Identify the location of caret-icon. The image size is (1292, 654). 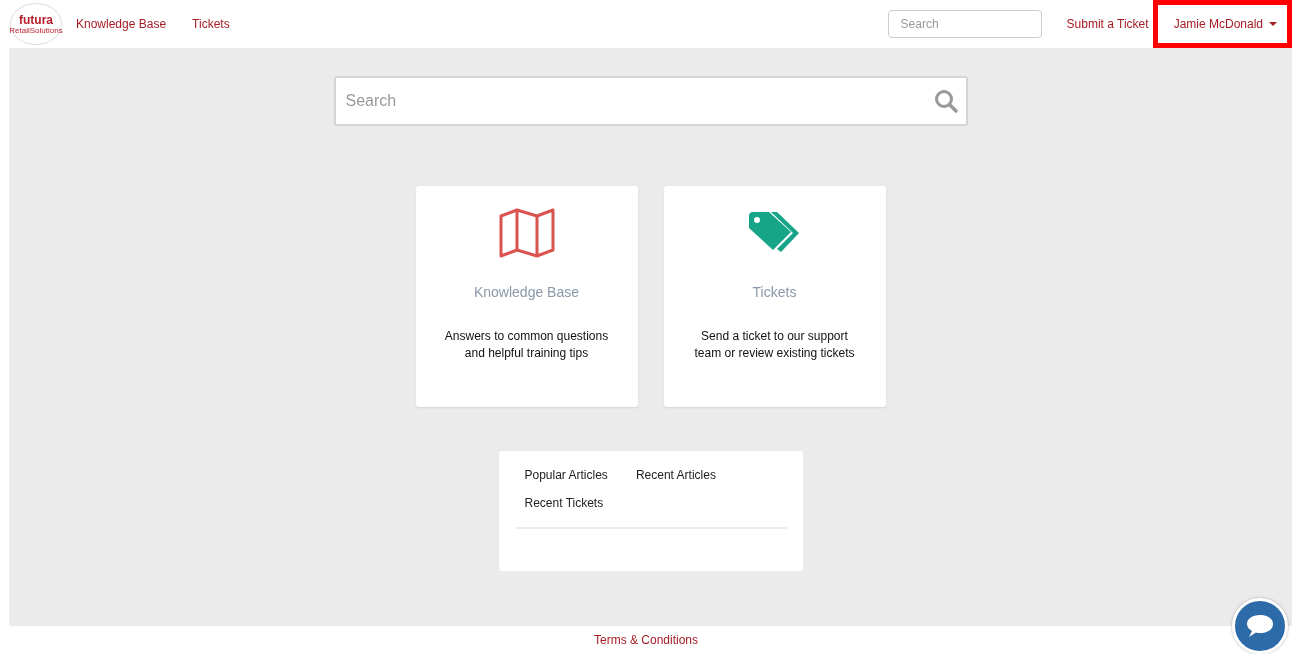
(1273, 24).